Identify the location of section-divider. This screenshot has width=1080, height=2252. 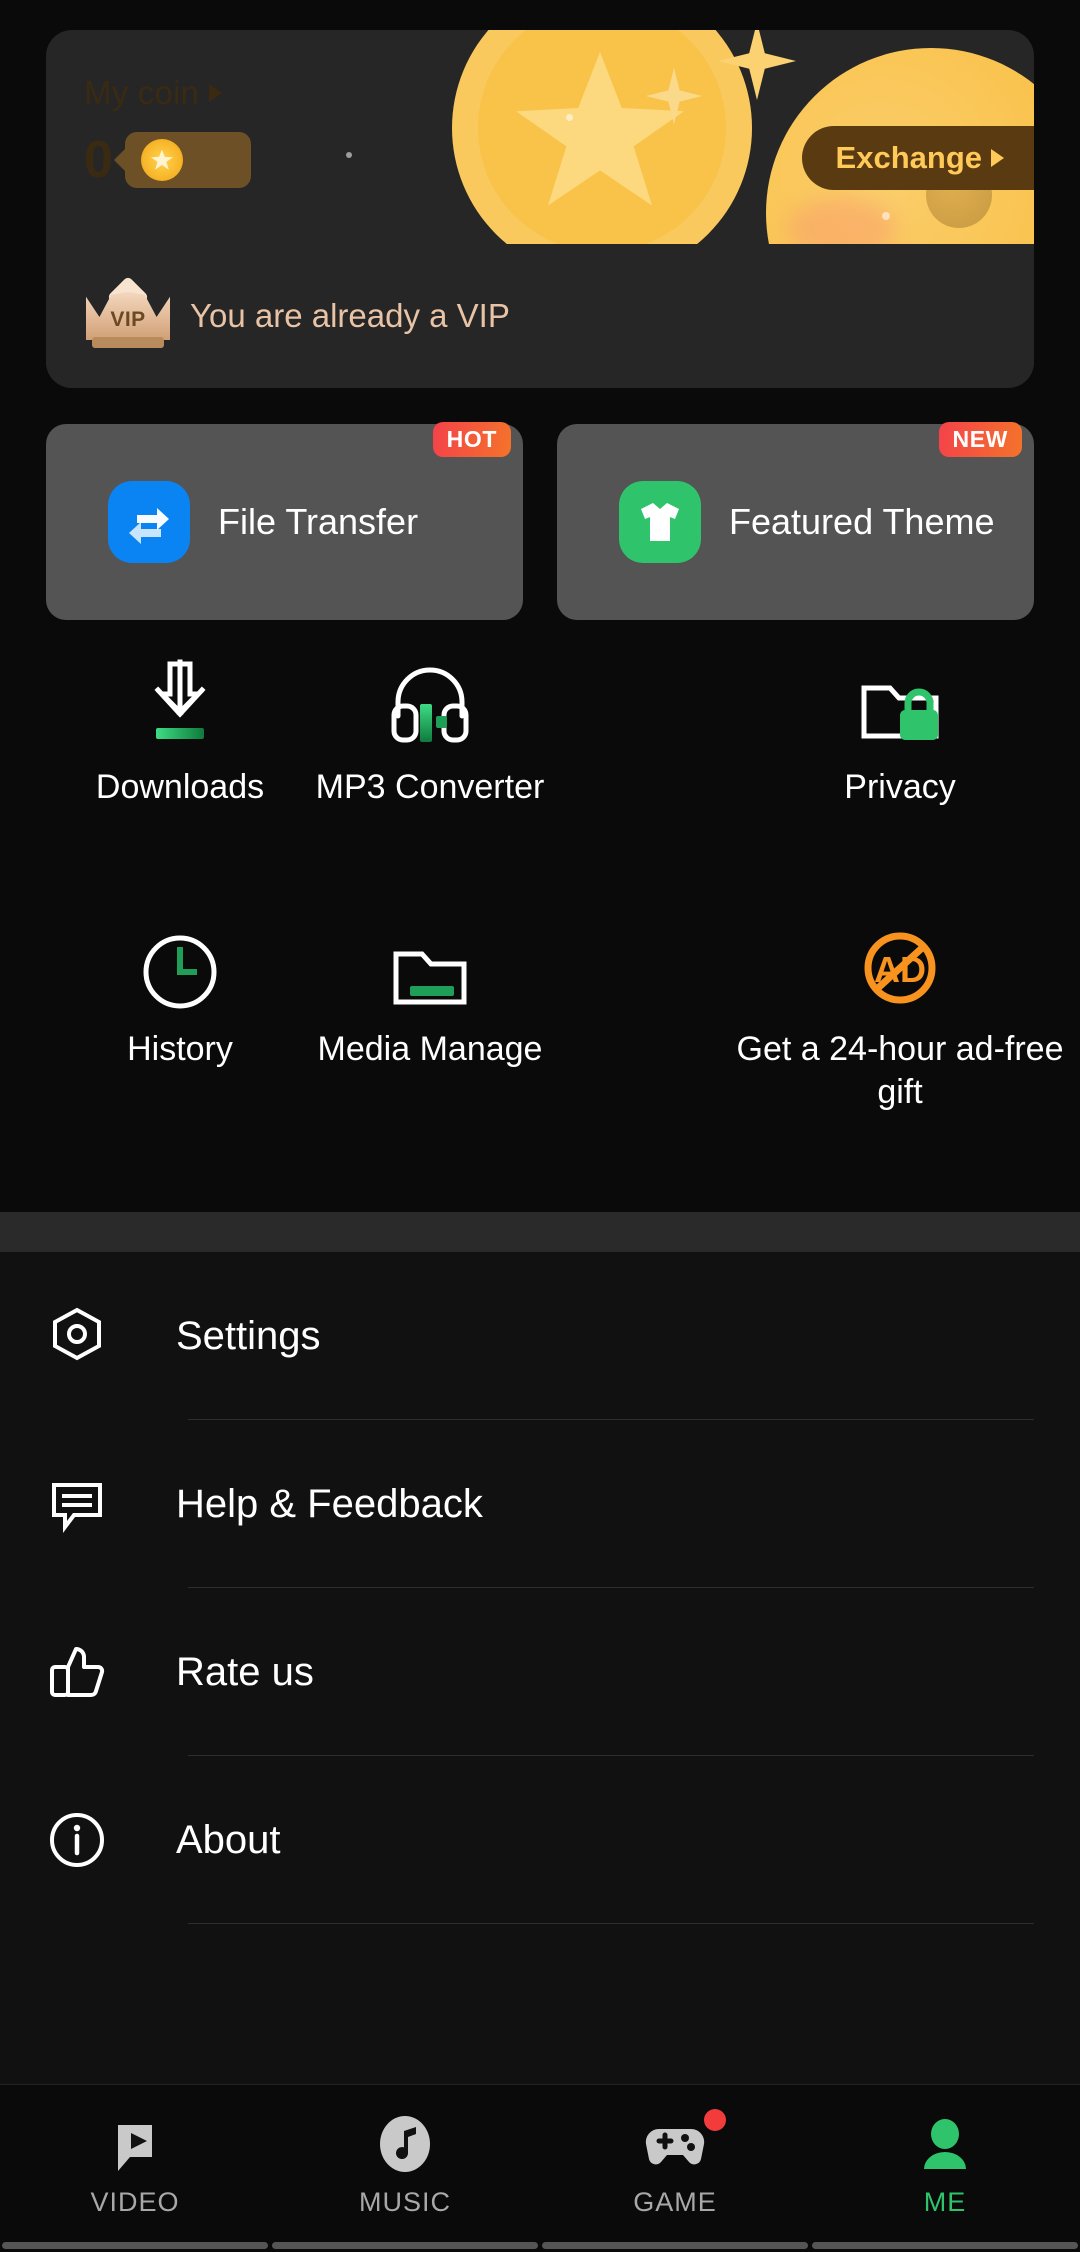
(540, 1232).